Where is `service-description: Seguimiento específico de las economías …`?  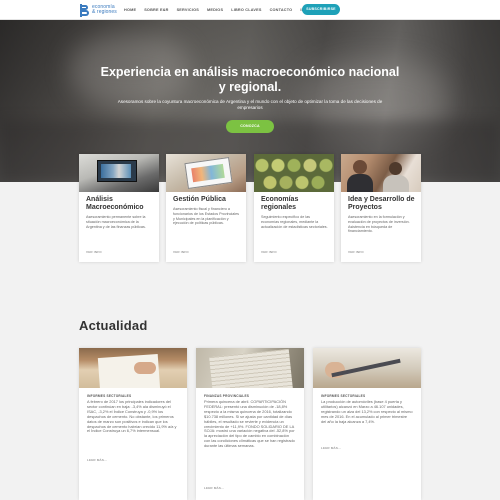
service-description: Seguimiento específico de las economías … is located at coordinates (294, 222).